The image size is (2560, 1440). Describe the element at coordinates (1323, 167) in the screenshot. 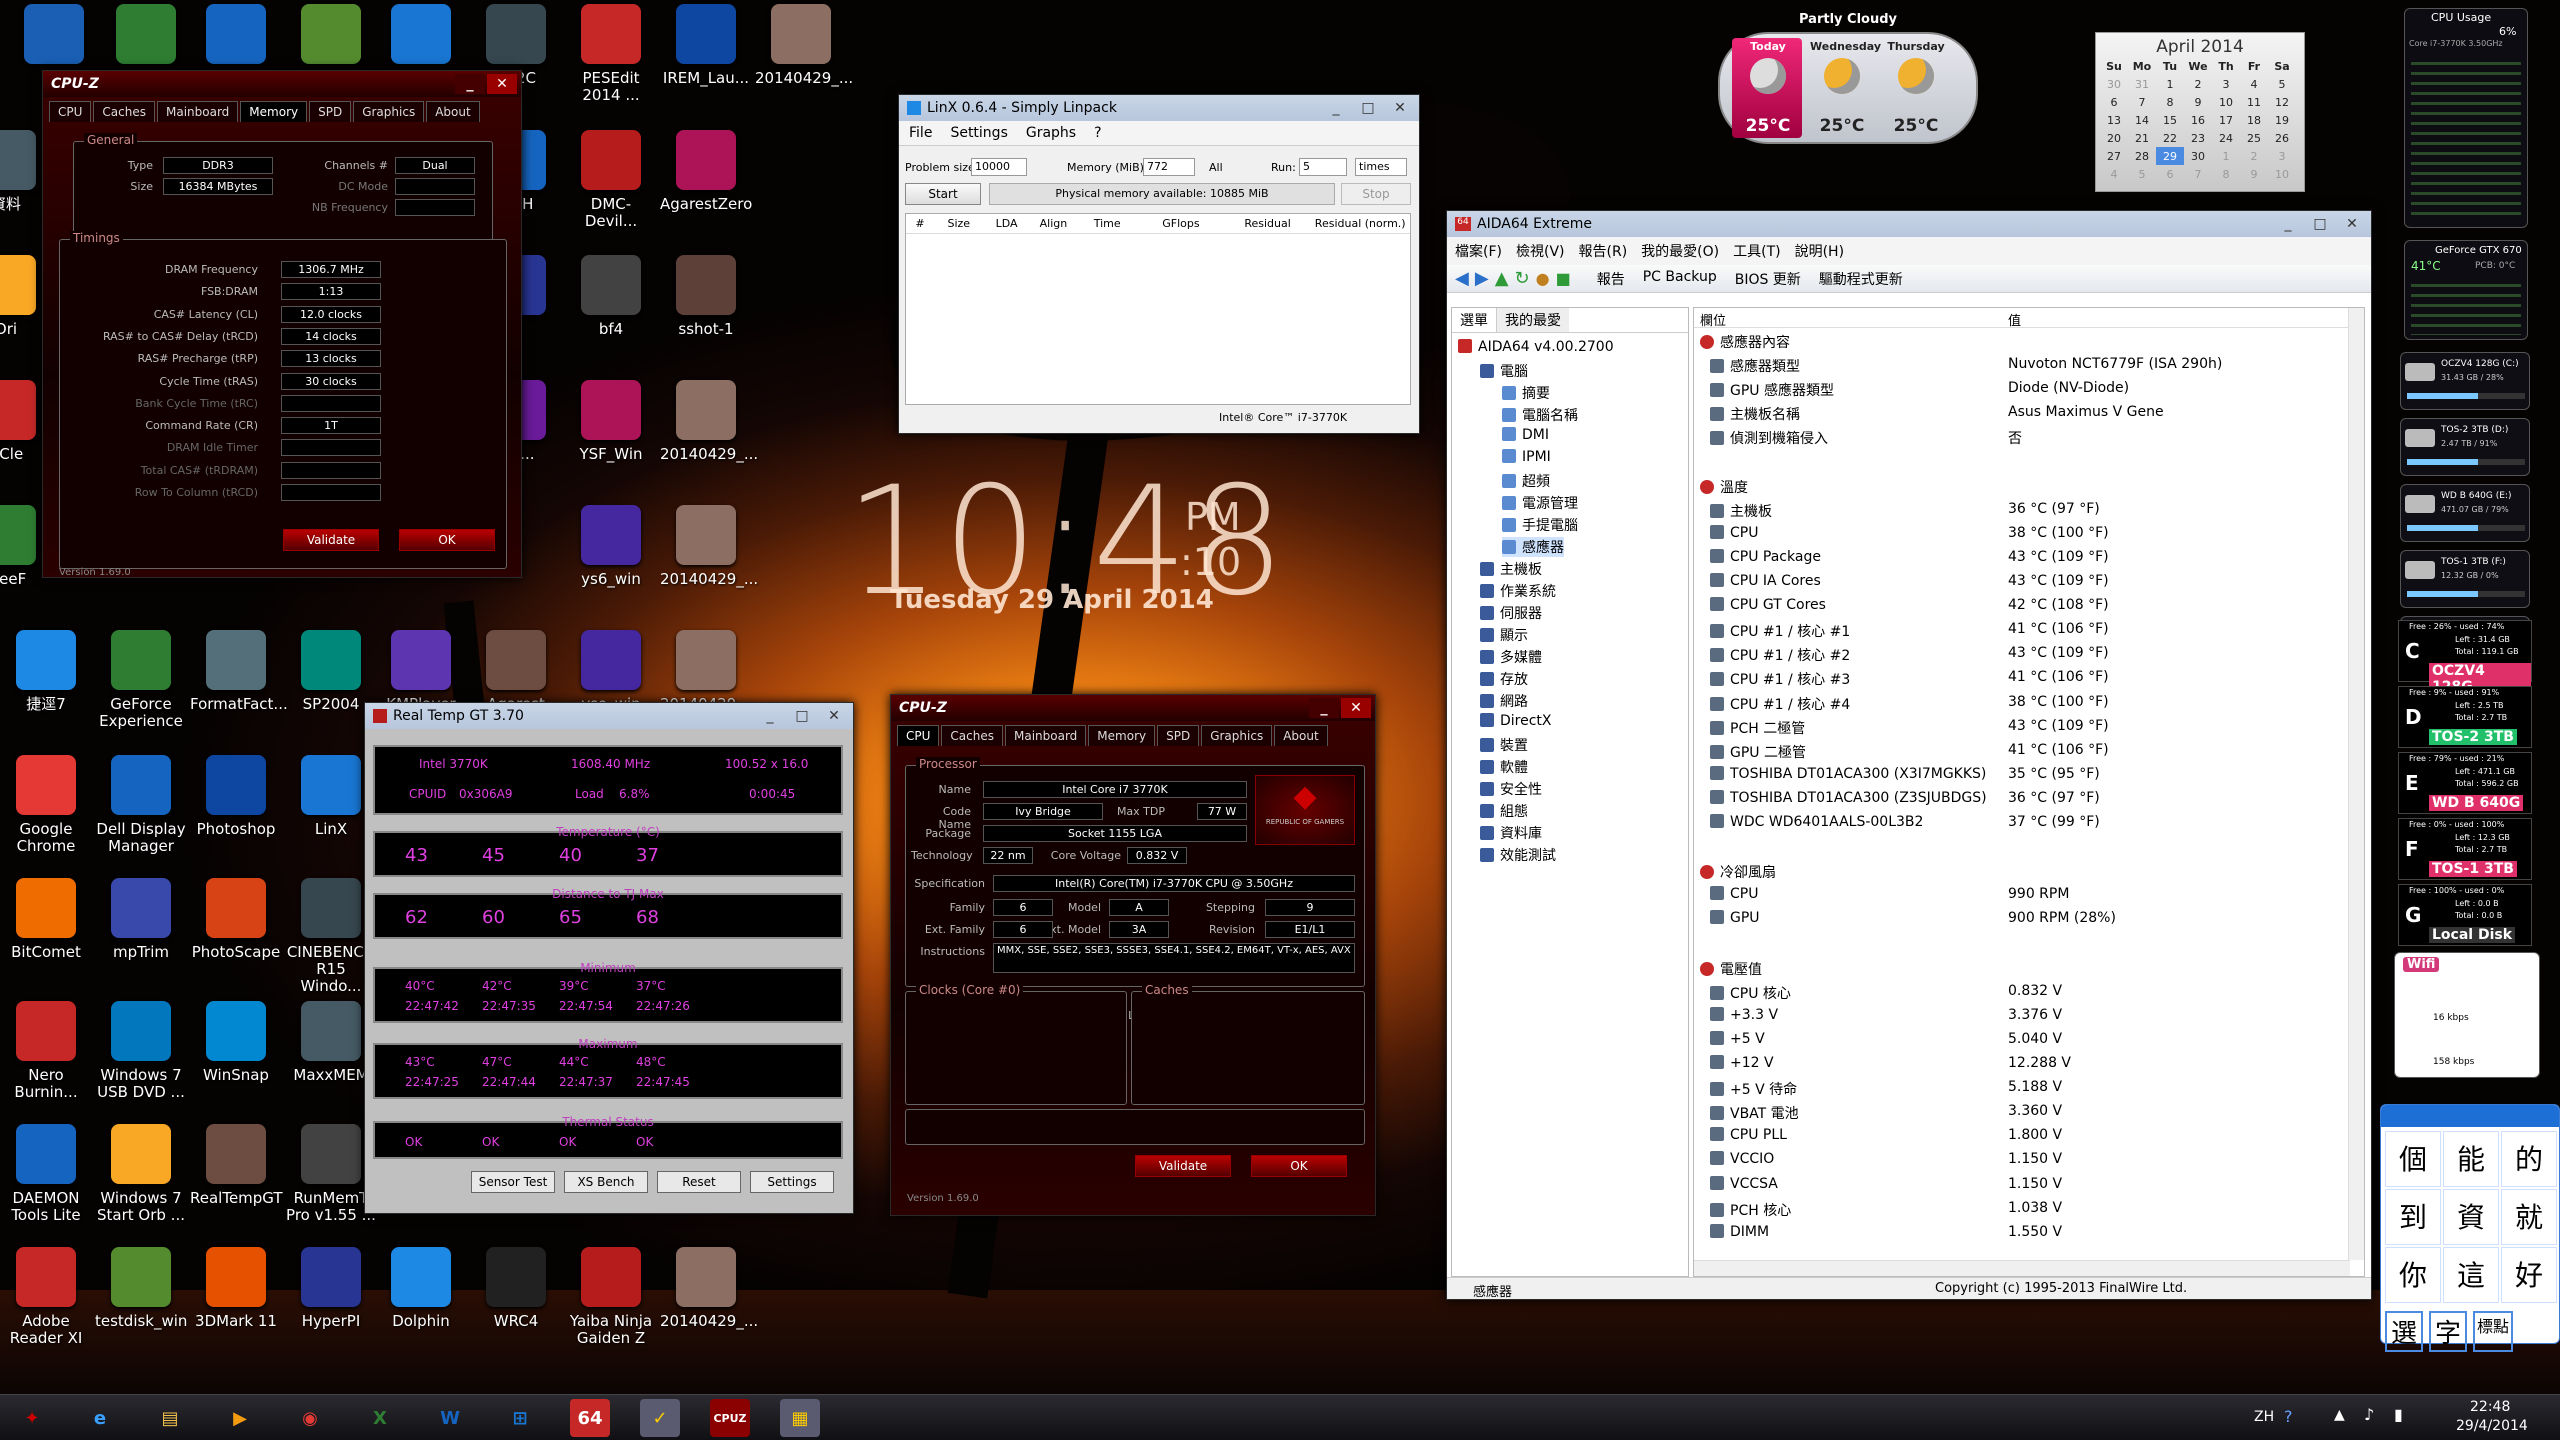

I see `run-input: 5` at that location.